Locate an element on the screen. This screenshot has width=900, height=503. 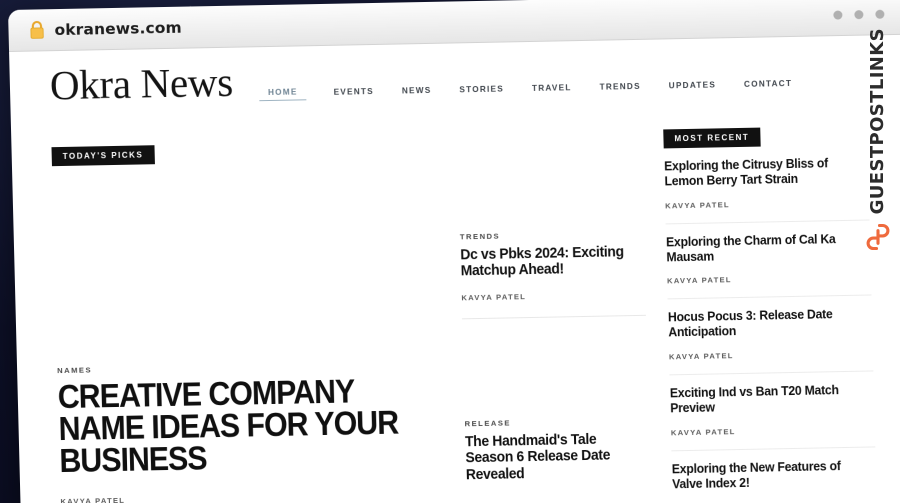
url-text: okranews.com is located at coordinates (118, 28).